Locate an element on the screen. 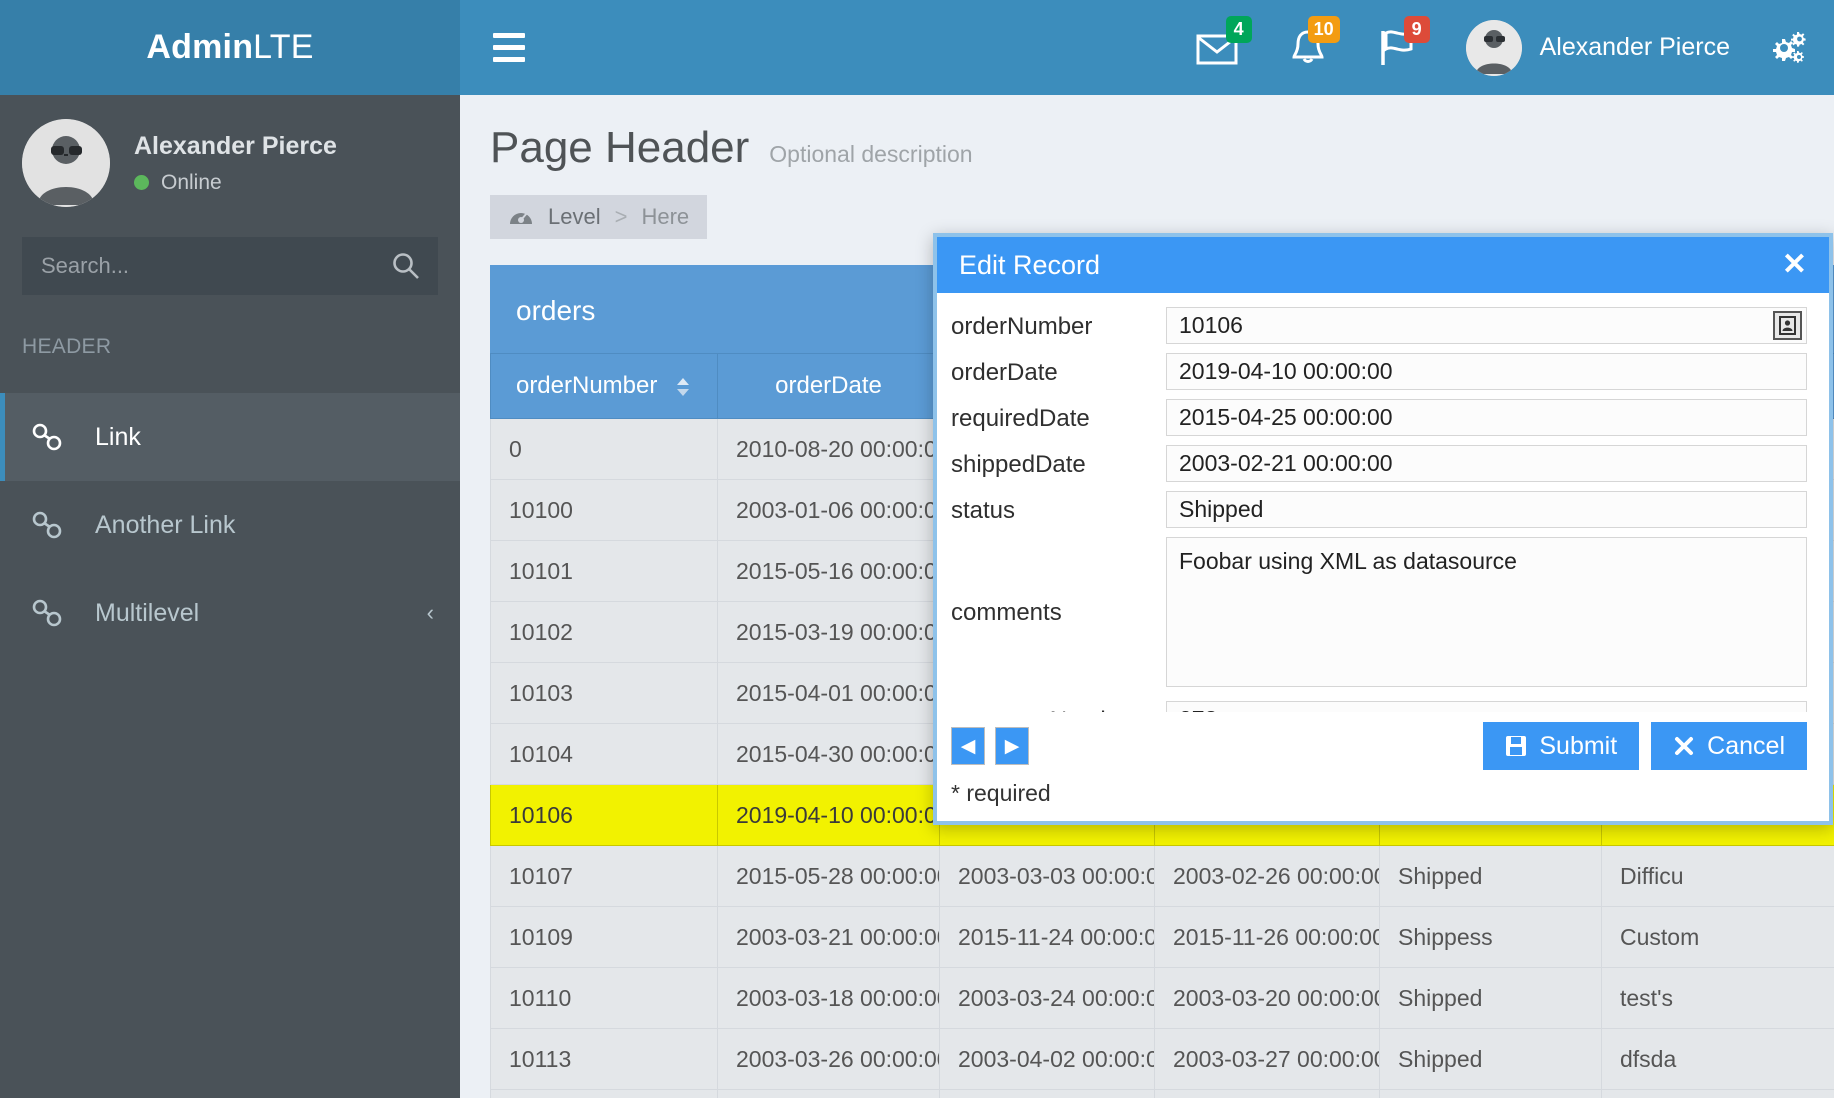  messages-menu: 4 is located at coordinates (1217, 47).